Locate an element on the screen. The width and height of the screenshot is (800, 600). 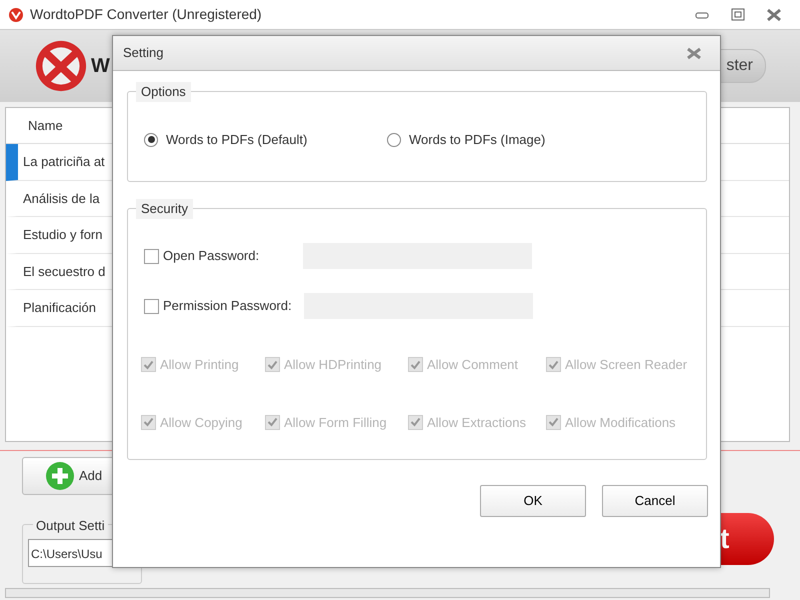
maximize-icon is located at coordinates (738, 15).